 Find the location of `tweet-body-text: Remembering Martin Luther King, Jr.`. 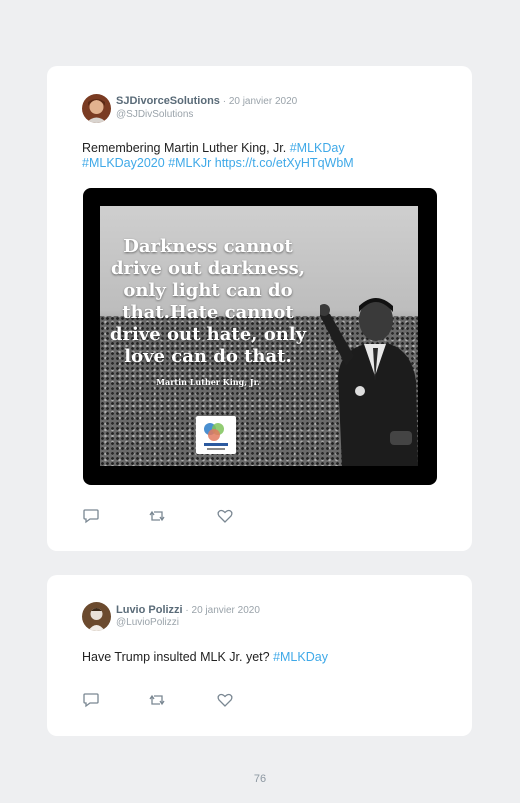

tweet-body-text: Remembering Martin Luther King, Jr. is located at coordinates (186, 148).